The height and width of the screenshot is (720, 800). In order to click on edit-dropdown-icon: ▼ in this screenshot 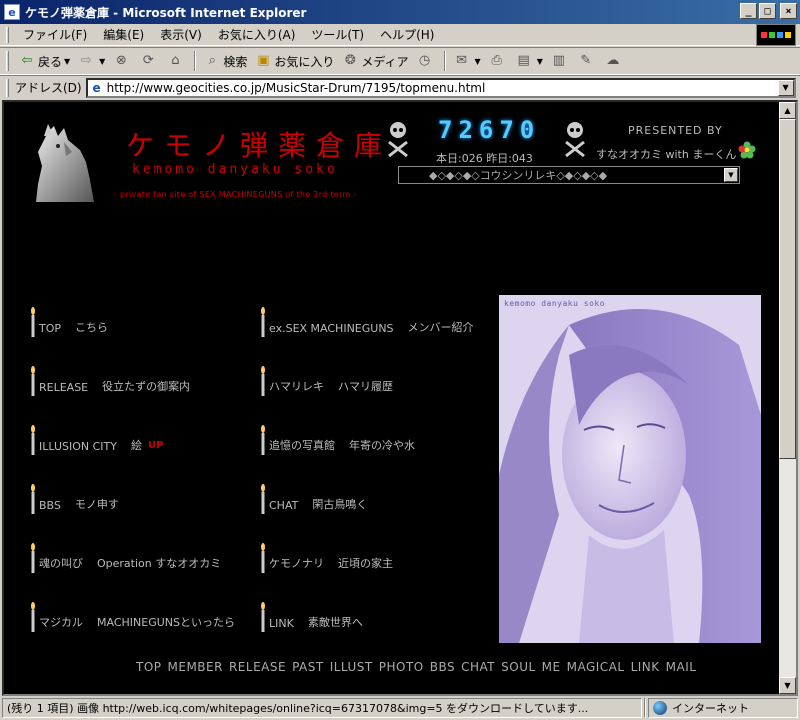, I will do `click(540, 61)`.